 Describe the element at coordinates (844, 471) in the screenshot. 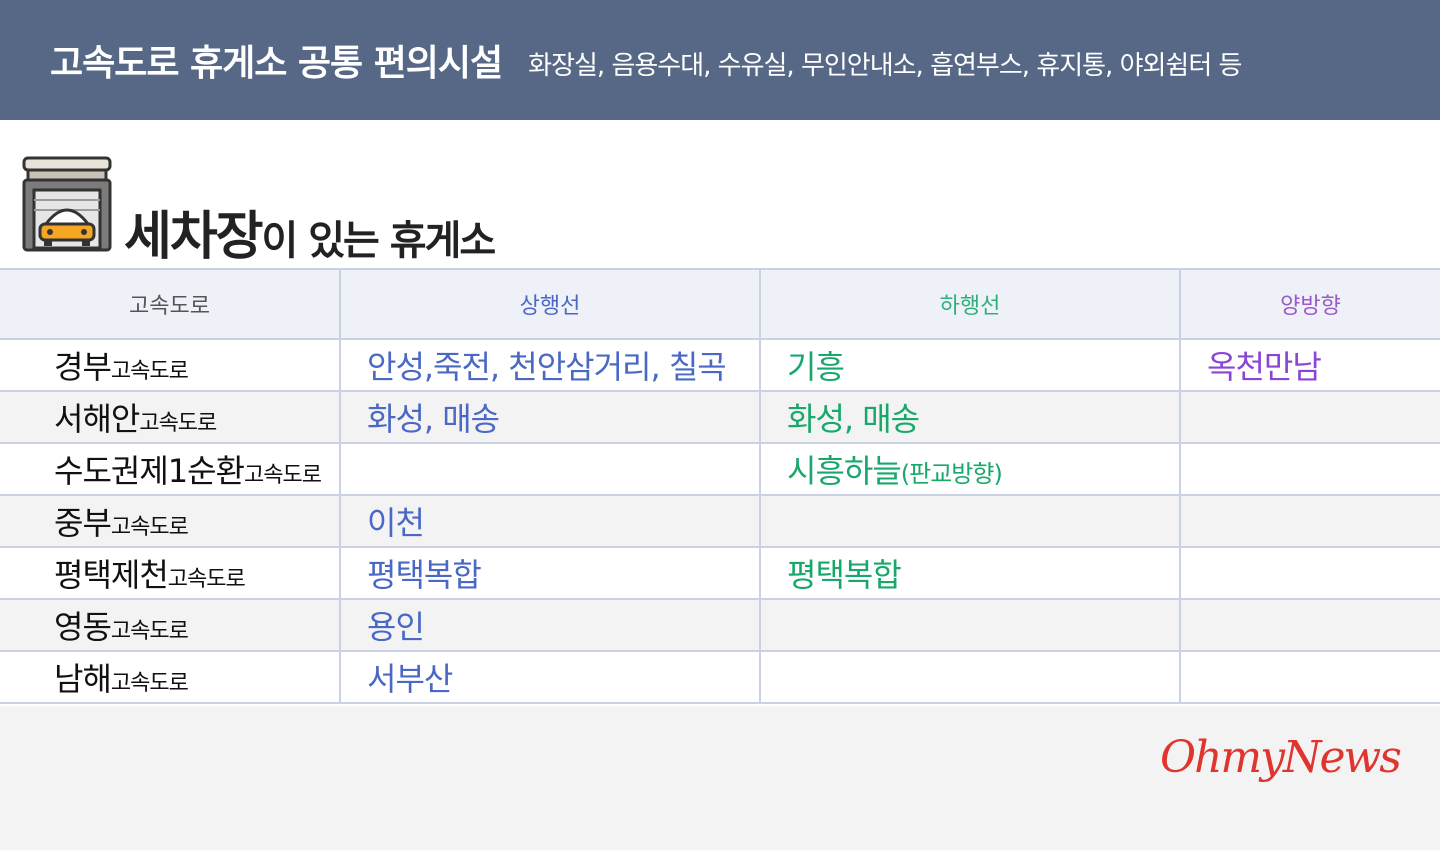

I see `downbound-name: 시흥하늘` at that location.